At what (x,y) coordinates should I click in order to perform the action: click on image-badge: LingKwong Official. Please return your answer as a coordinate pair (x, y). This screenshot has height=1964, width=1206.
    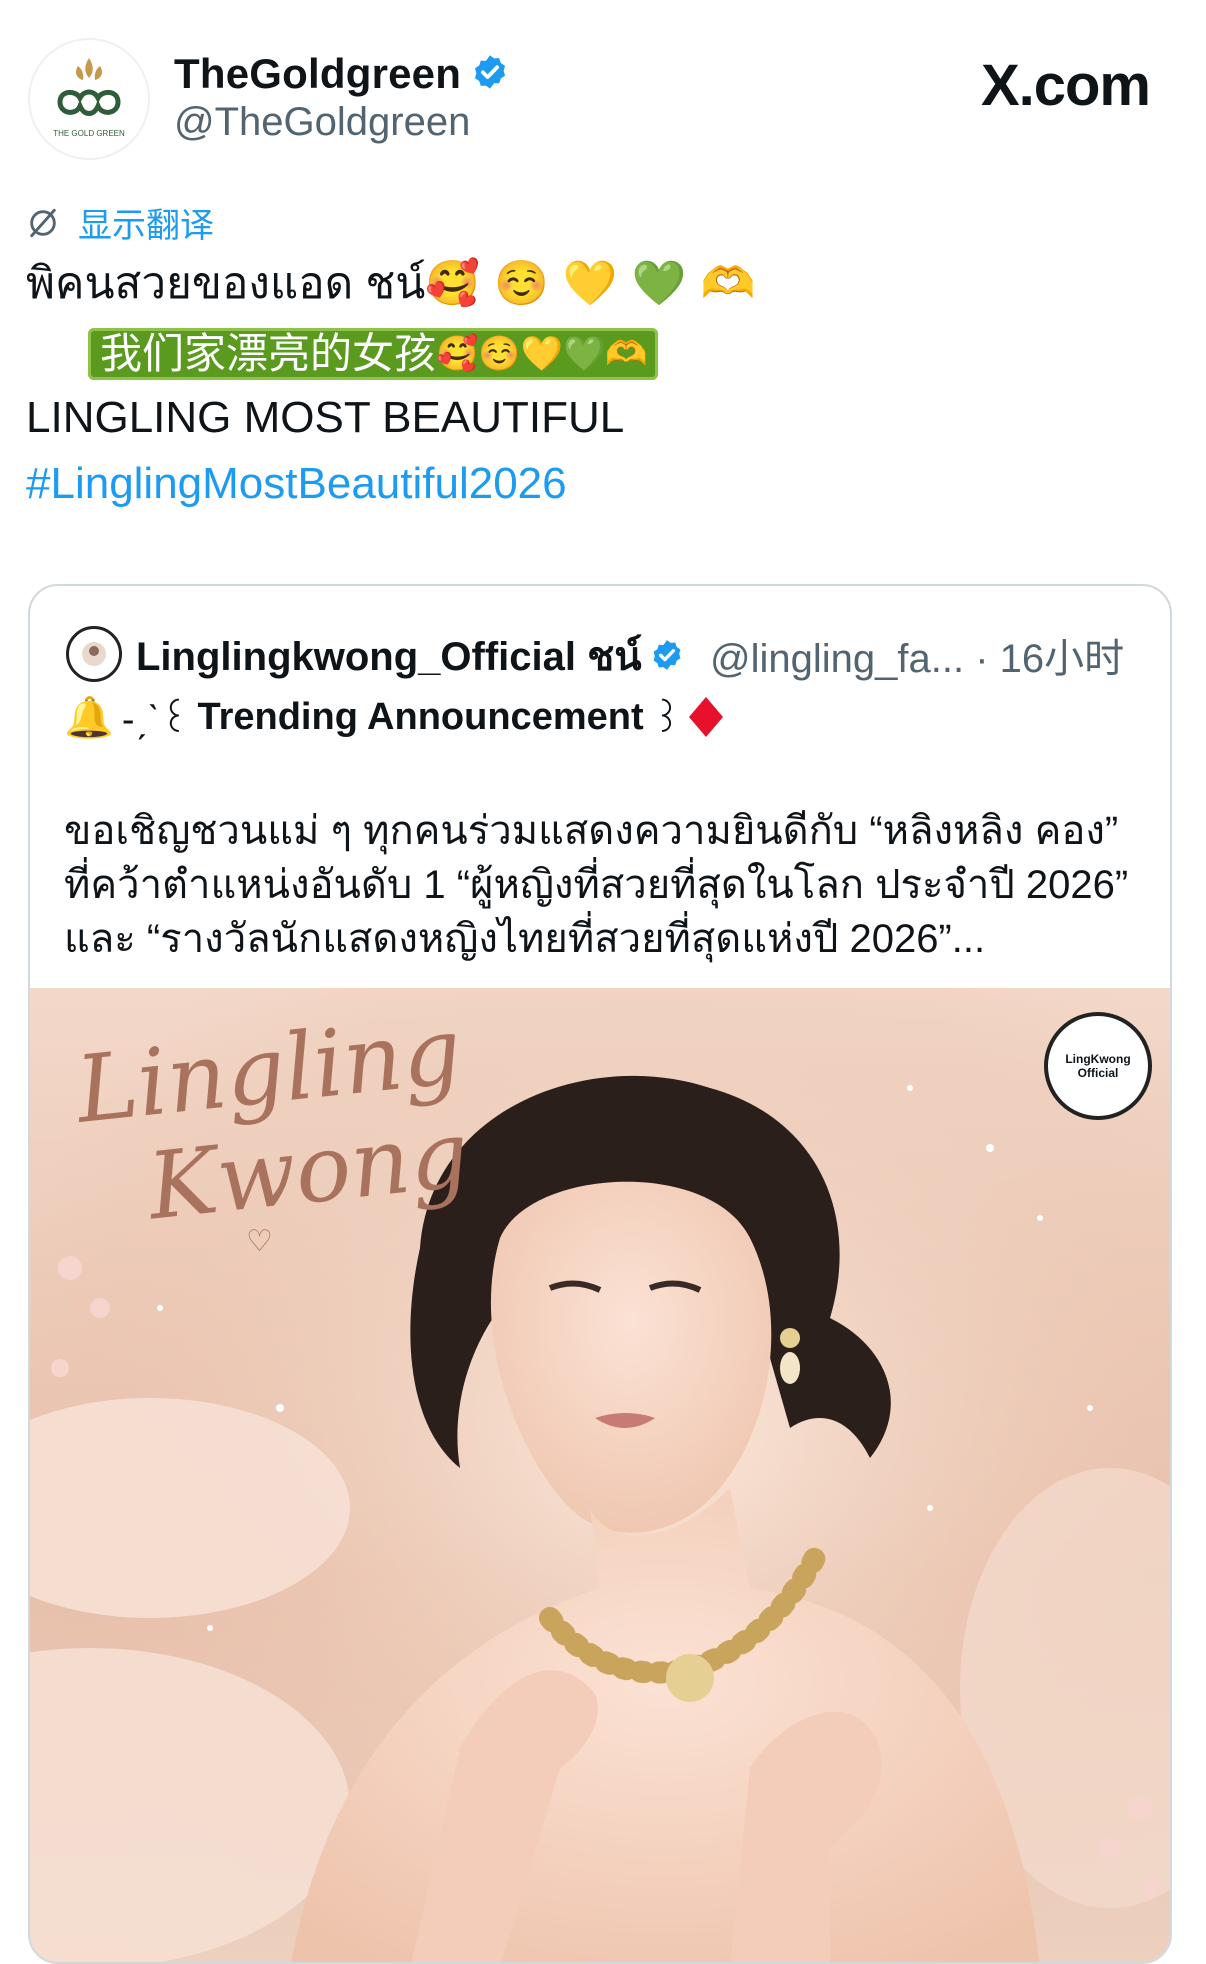
    Looking at the image, I should click on (1098, 1066).